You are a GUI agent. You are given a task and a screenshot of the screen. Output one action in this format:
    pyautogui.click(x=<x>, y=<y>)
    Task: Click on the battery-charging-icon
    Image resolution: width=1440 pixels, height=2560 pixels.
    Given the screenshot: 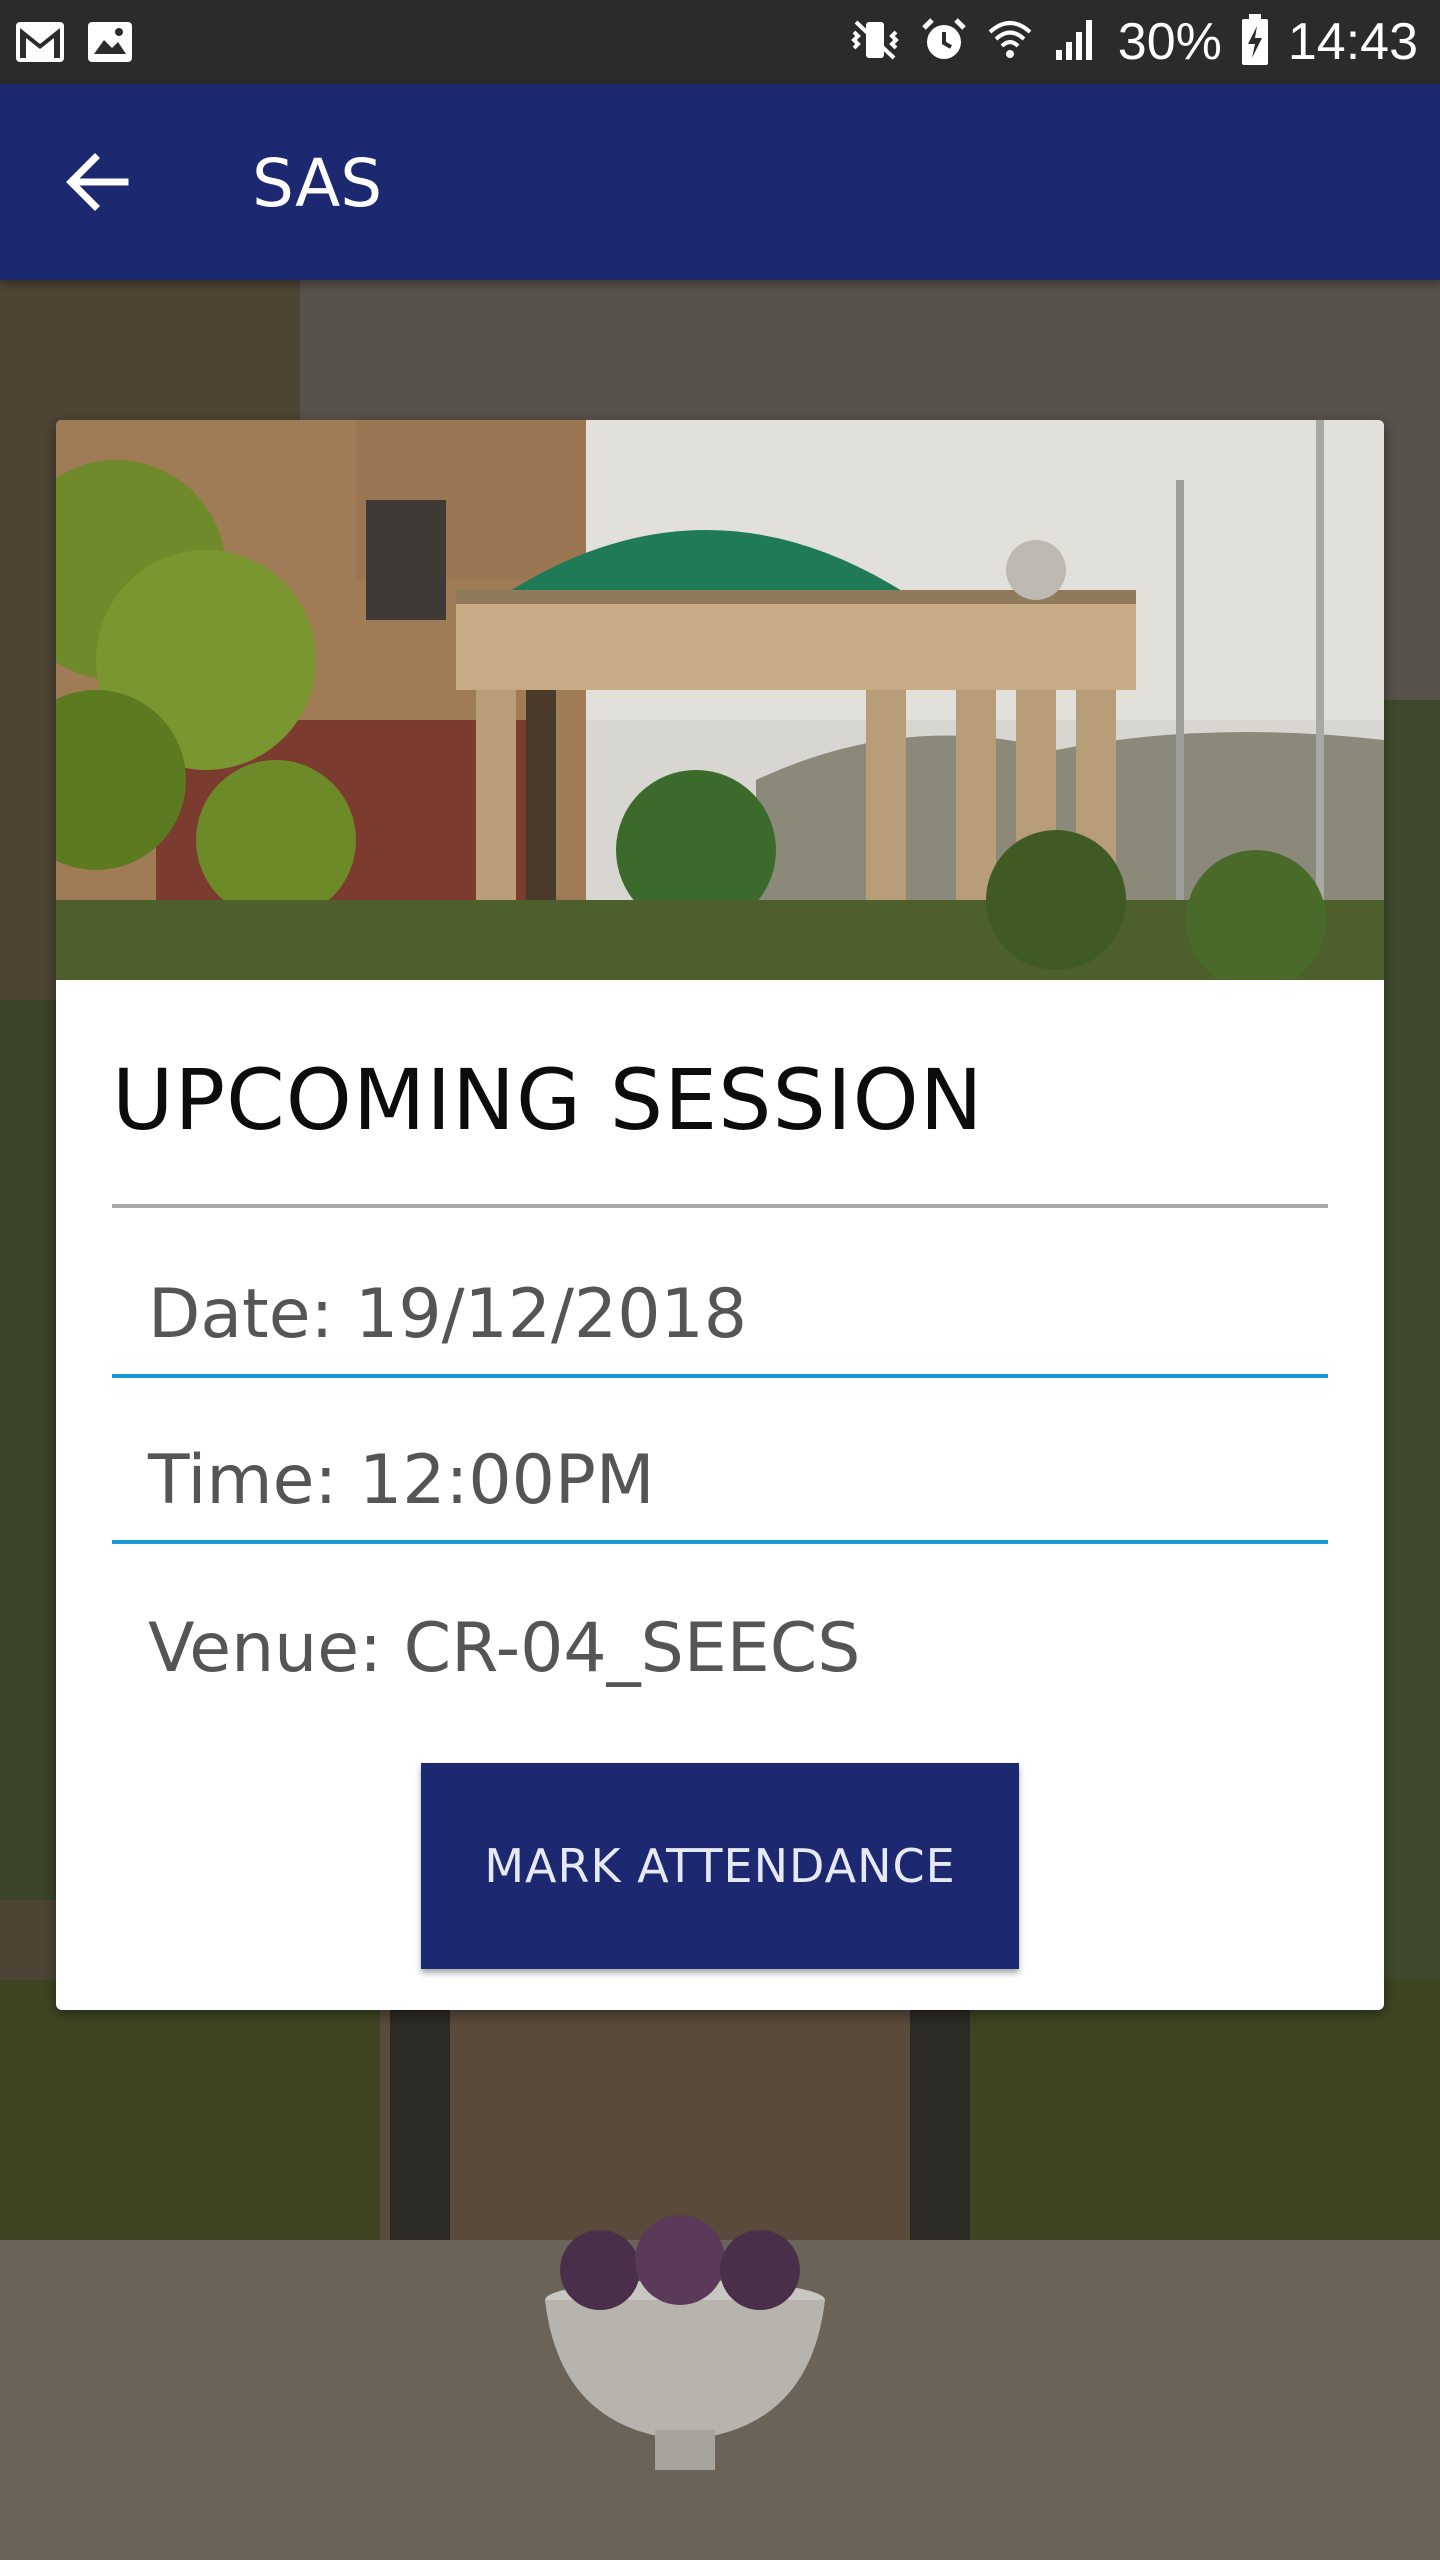 What is the action you would take?
    pyautogui.click(x=1255, y=42)
    